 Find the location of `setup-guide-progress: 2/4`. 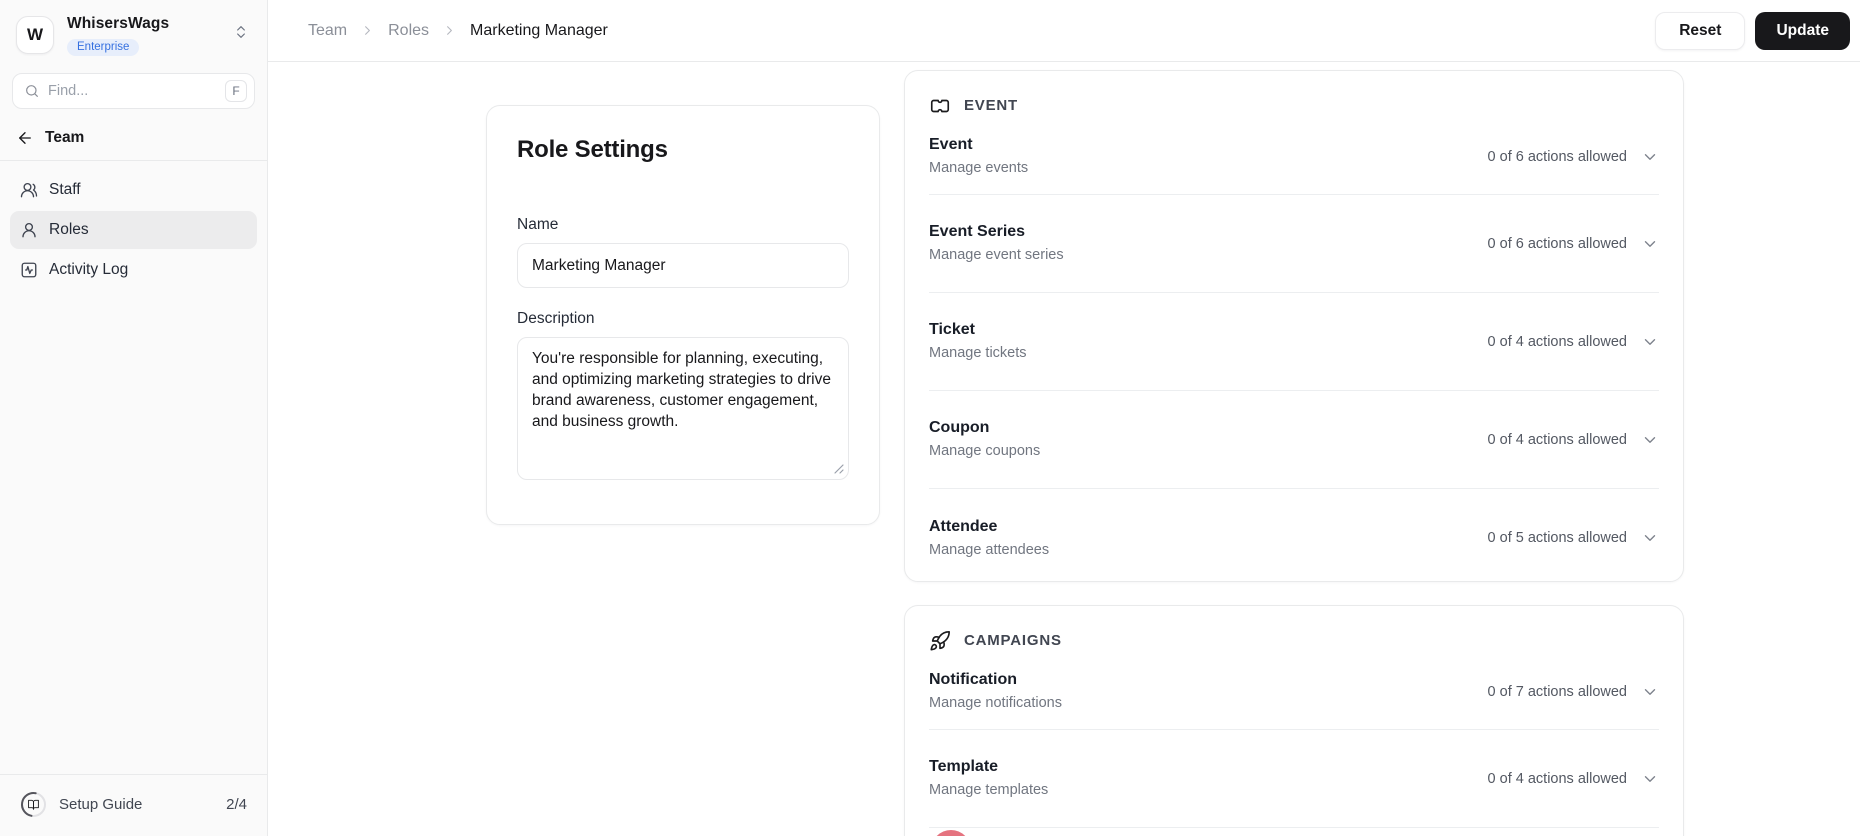

setup-guide-progress: 2/4 is located at coordinates (236, 804).